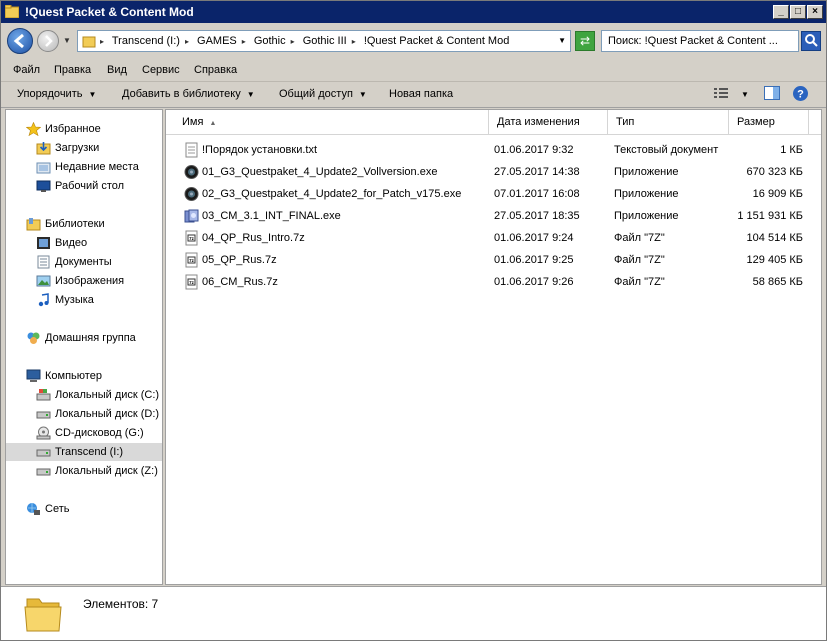  Describe the element at coordinates (12, 11) in the screenshot. I see `folder-icon` at that location.